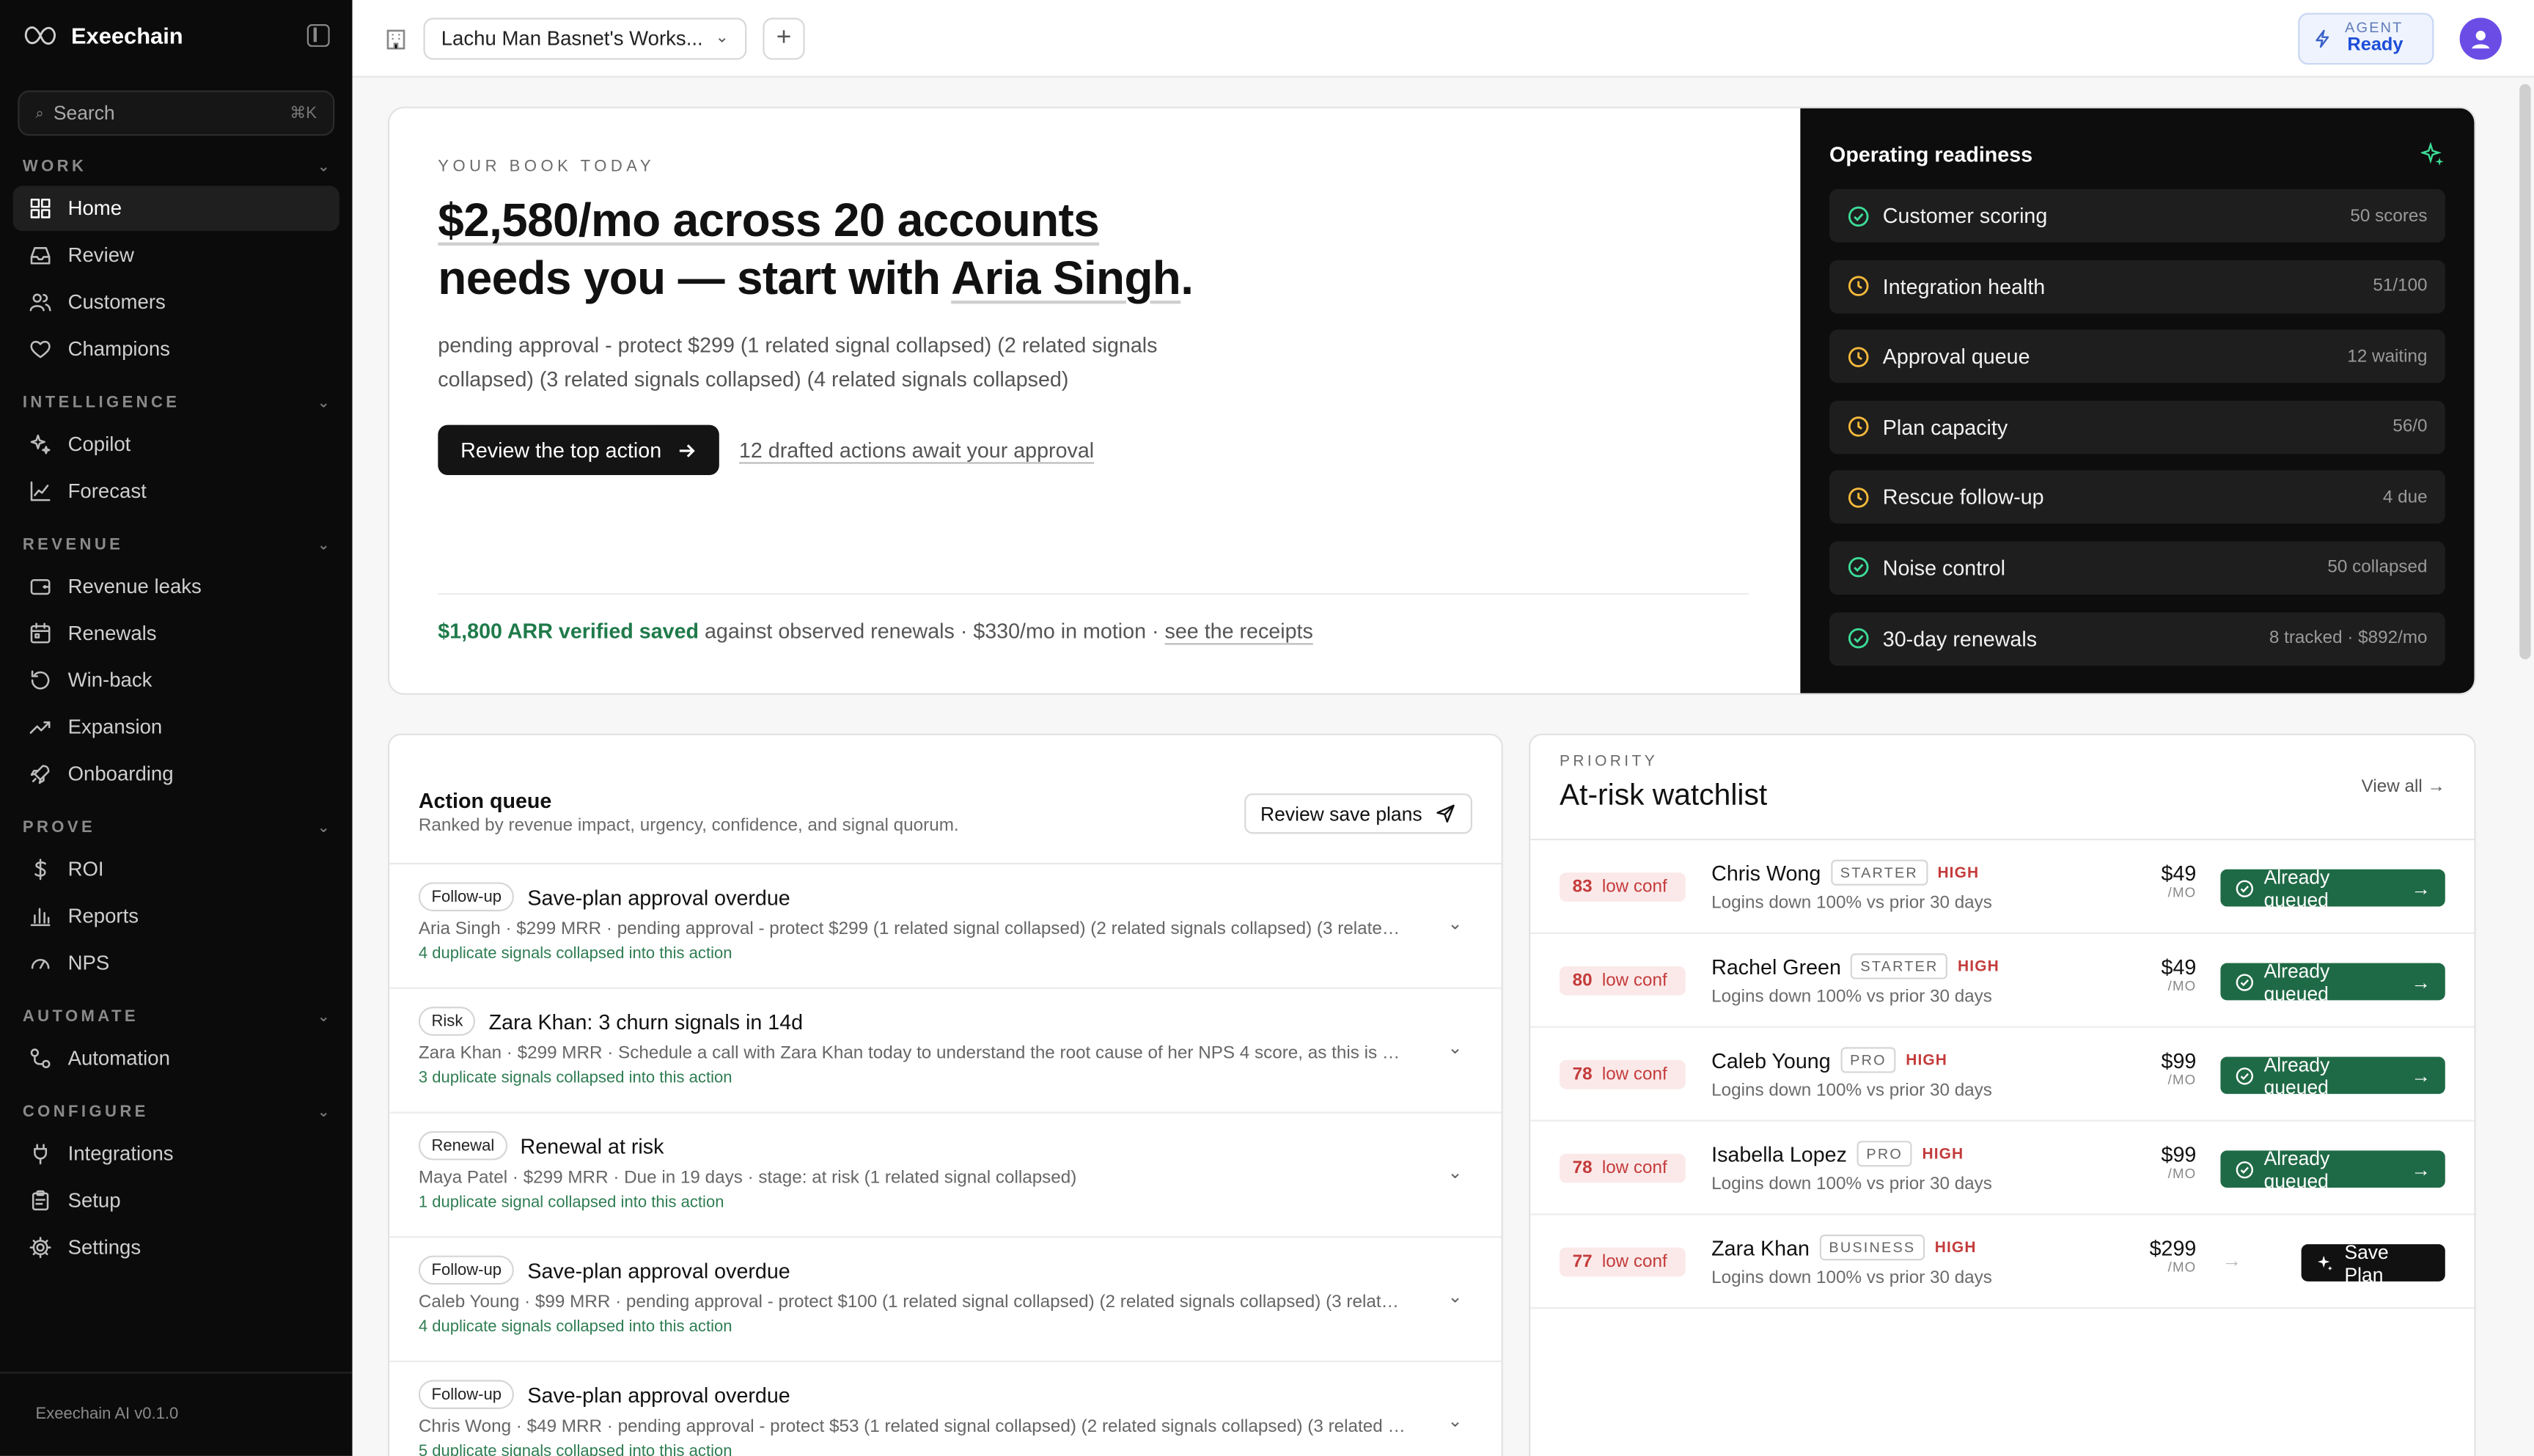 This screenshot has width=2534, height=1456. Describe the element at coordinates (176, 349) in the screenshot. I see `sidebar-item-champions: Champions` at that location.